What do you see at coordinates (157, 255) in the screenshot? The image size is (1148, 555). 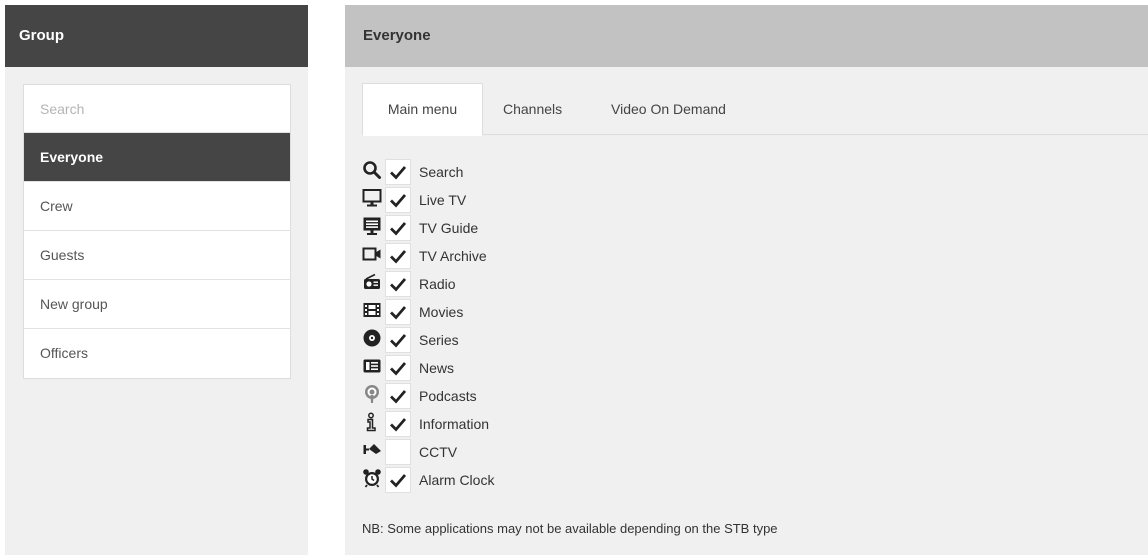 I see `group-item-guests: Guests` at bounding box center [157, 255].